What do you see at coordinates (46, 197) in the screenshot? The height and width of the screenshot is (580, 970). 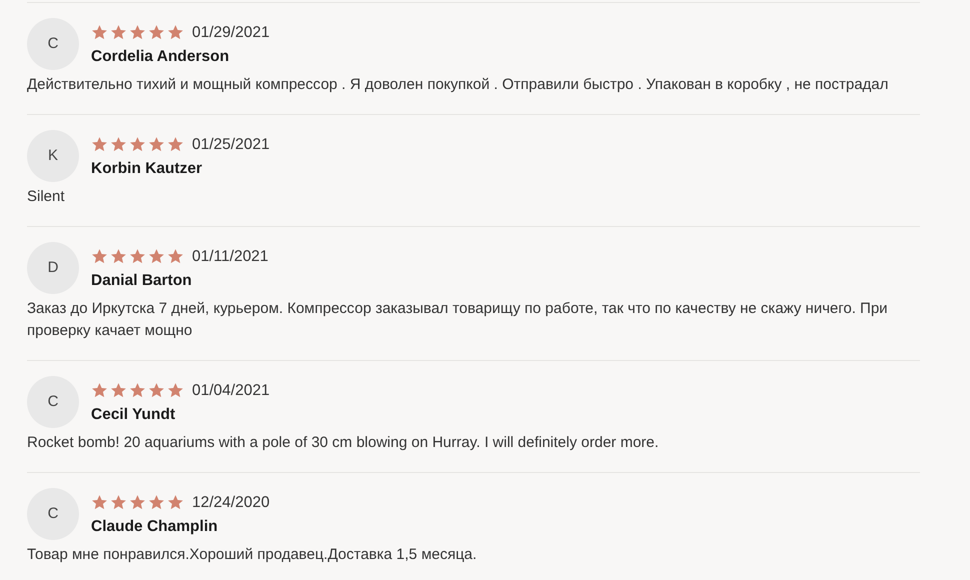 I see `review-text: Silent` at bounding box center [46, 197].